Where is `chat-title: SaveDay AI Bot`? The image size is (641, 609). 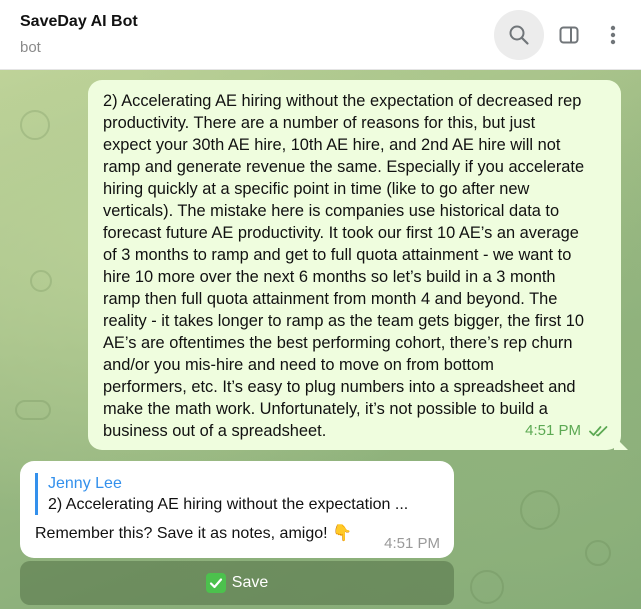
chat-title: SaveDay AI Bot is located at coordinates (79, 22).